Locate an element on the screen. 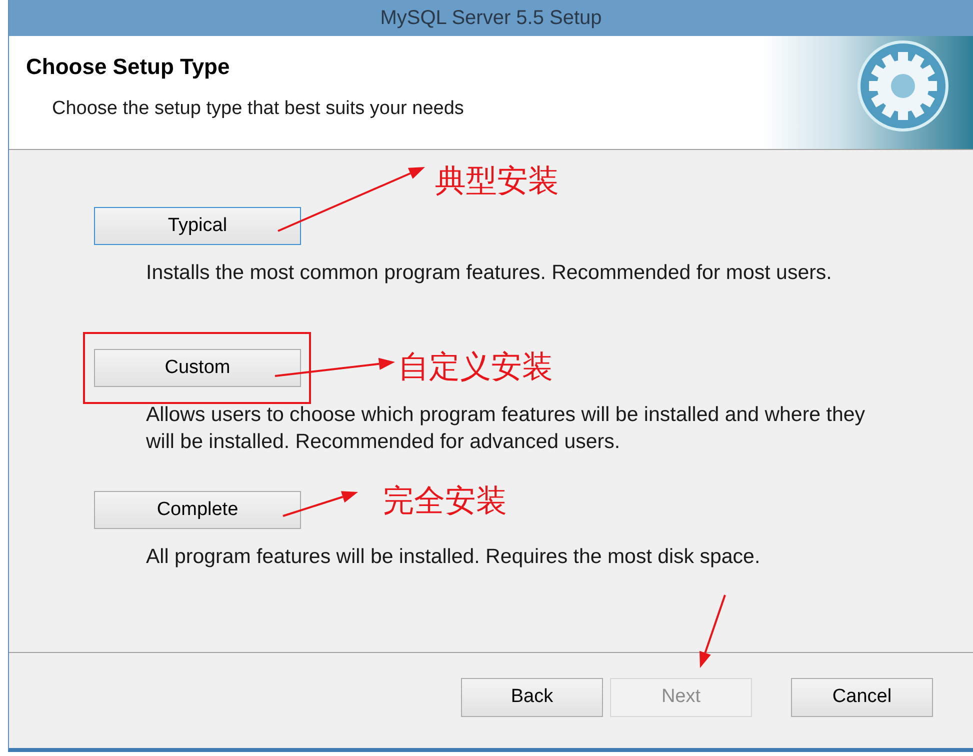 This screenshot has height=756, width=973. nav-button: Back is located at coordinates (532, 697).